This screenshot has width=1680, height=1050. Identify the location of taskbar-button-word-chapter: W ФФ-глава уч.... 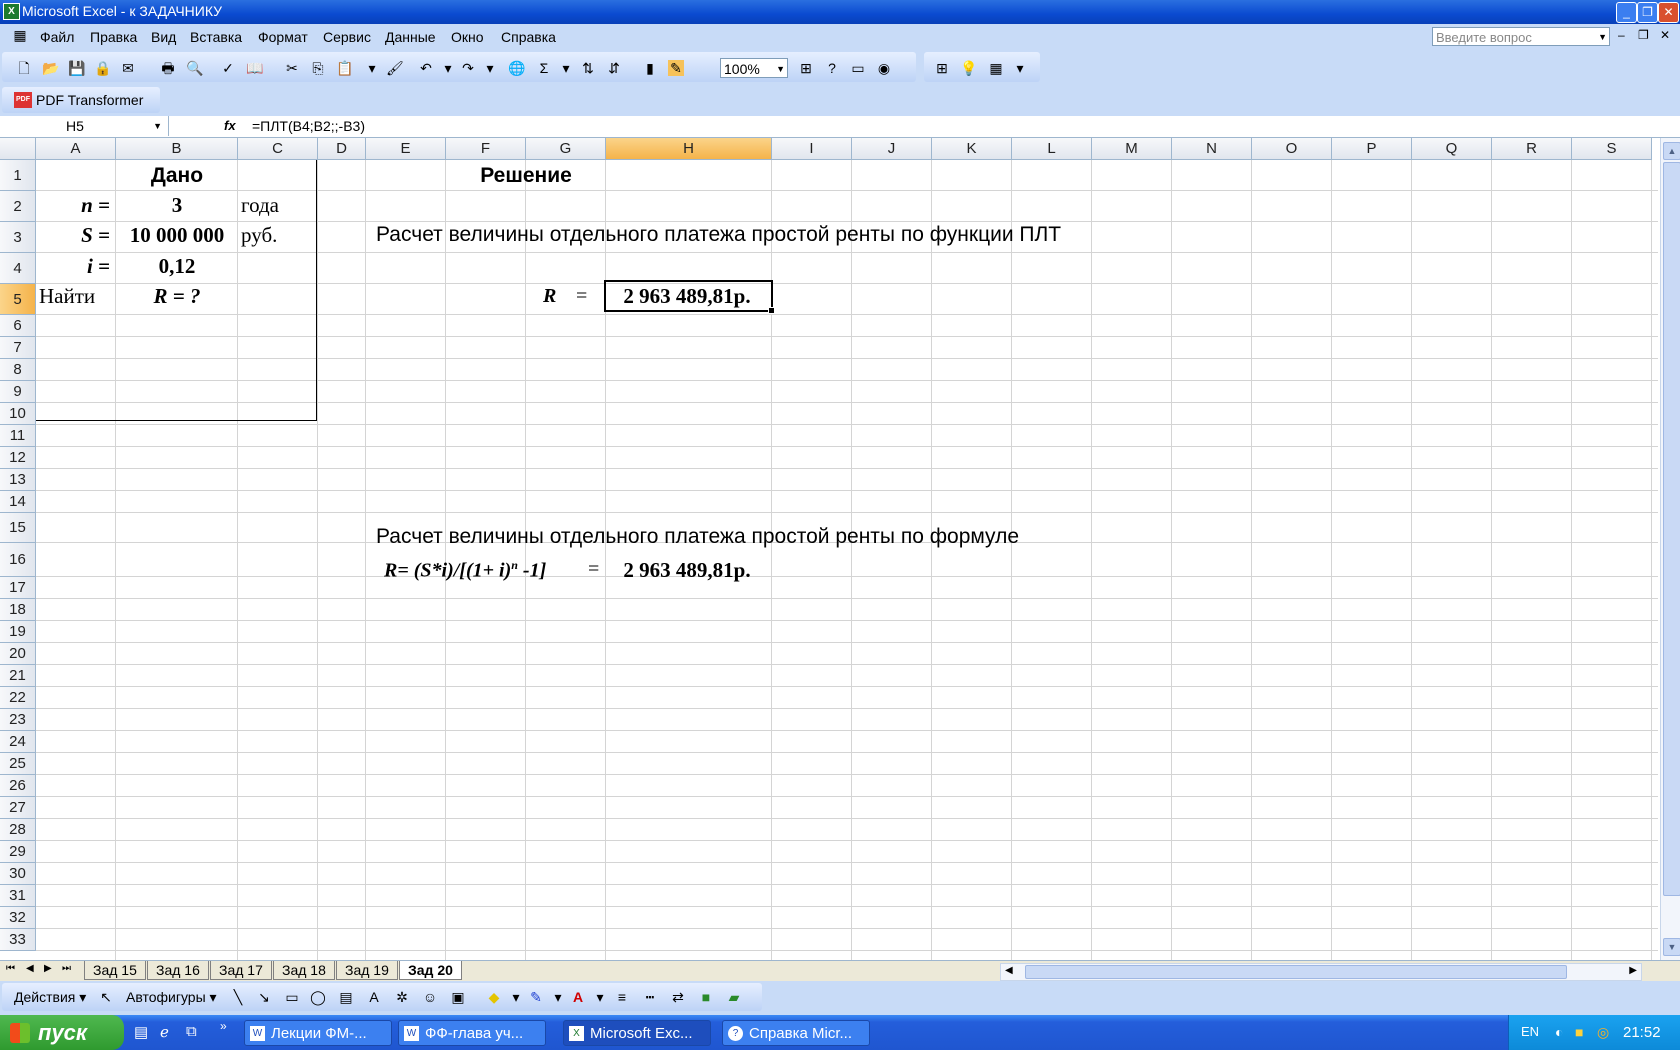
(472, 1033).